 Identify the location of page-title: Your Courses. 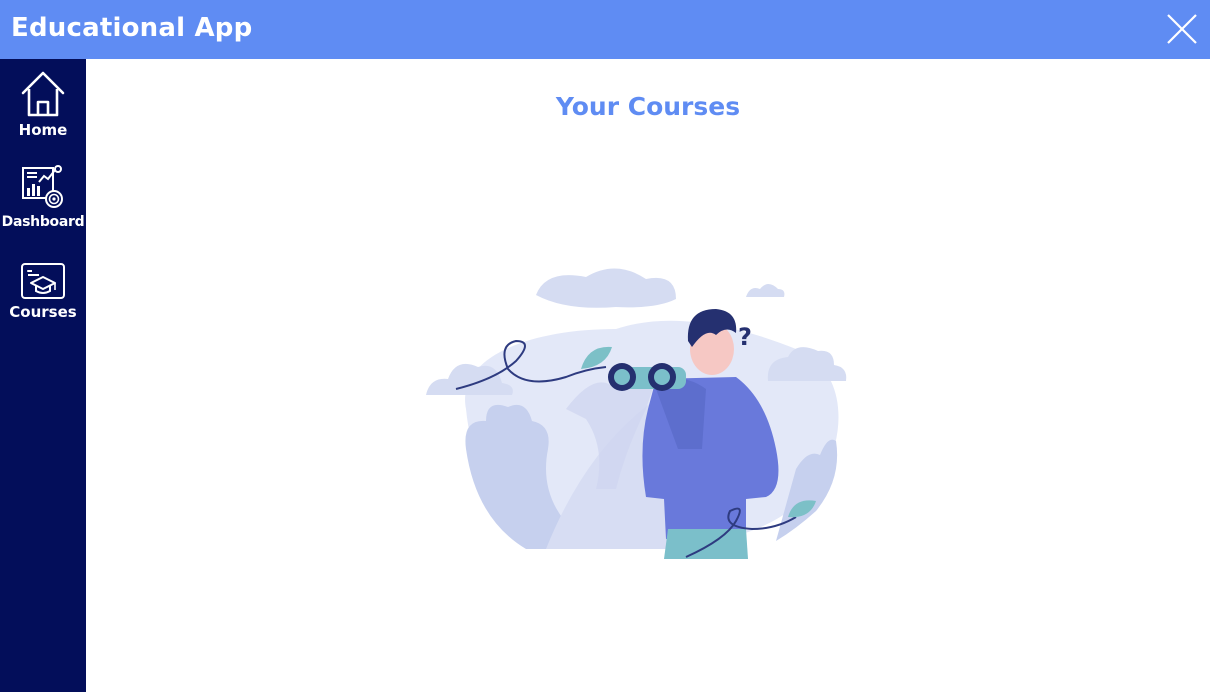
(648, 106).